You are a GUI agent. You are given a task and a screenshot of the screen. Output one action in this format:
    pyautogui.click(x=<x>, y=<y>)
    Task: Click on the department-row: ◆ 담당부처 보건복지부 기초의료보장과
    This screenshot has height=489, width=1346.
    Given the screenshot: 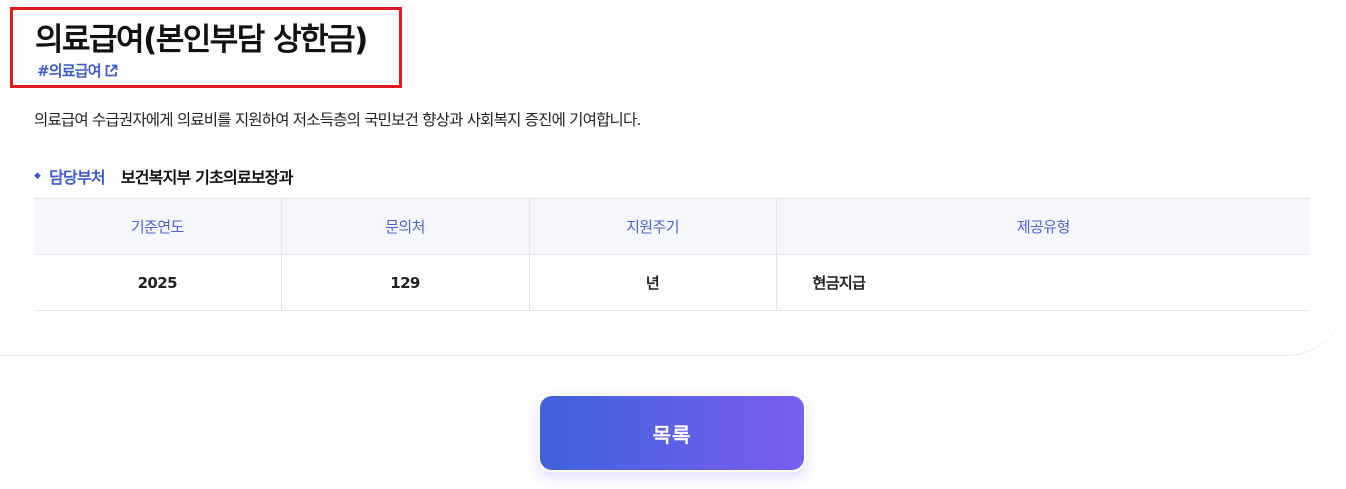 What is the action you would take?
    pyautogui.click(x=163, y=176)
    